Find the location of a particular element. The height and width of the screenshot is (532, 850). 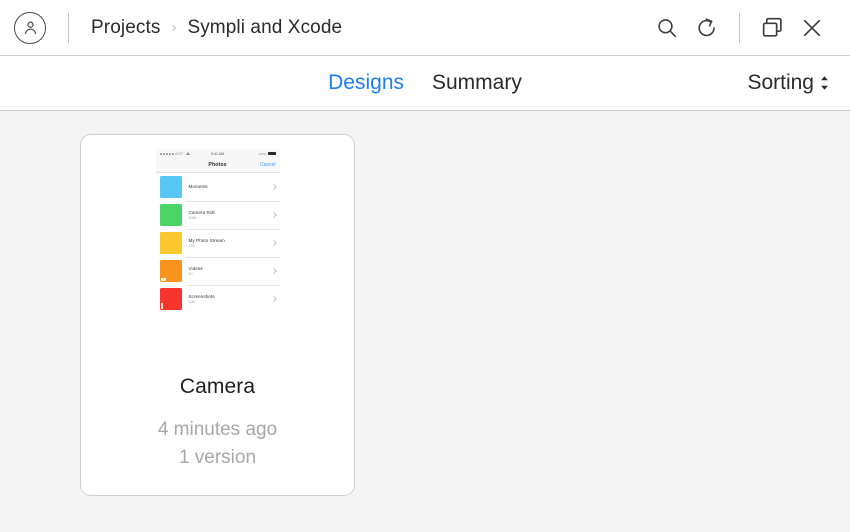

top-bar: Projects › Sympli and Xcode is located at coordinates (425, 28).